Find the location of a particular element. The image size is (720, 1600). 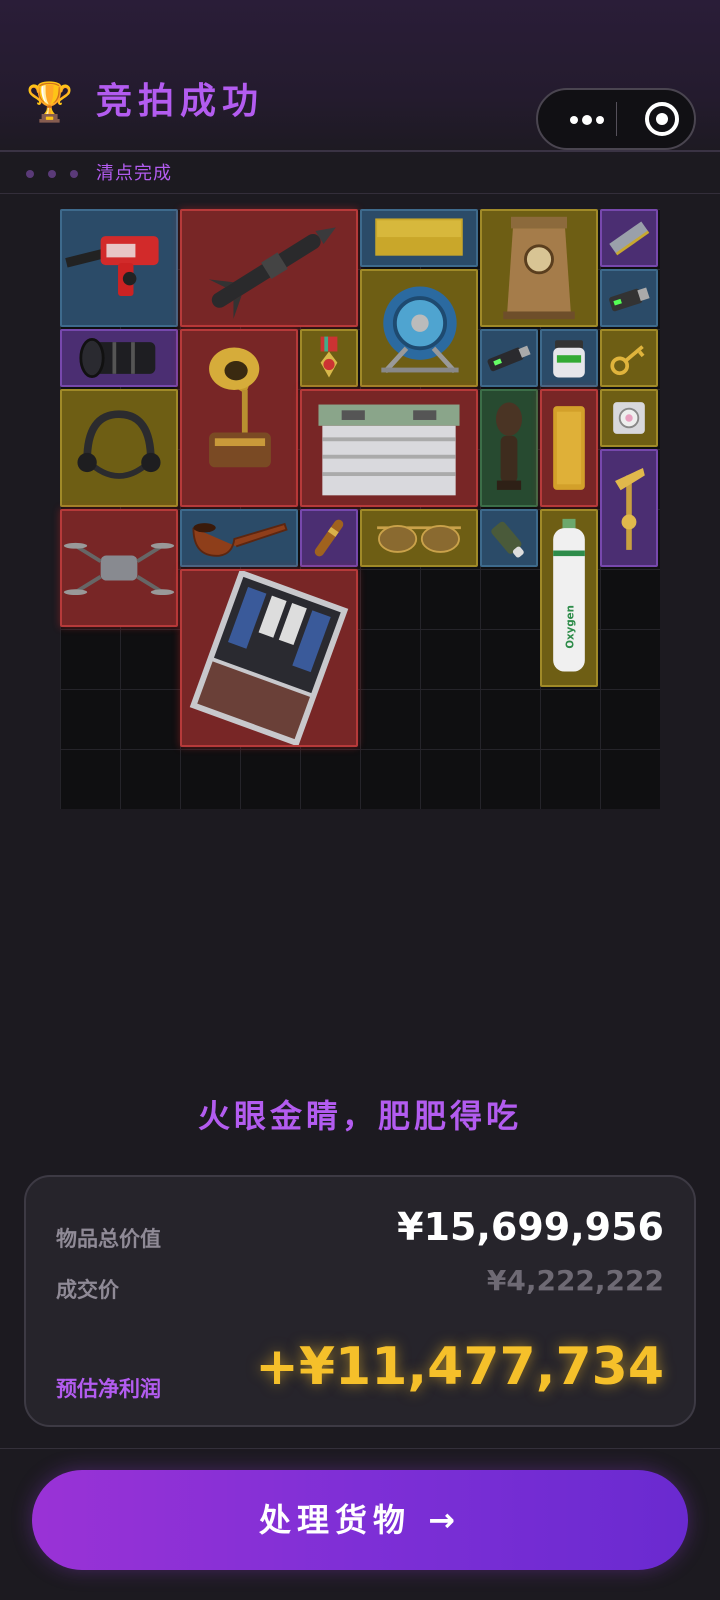

item-pipe is located at coordinates (239, 538).